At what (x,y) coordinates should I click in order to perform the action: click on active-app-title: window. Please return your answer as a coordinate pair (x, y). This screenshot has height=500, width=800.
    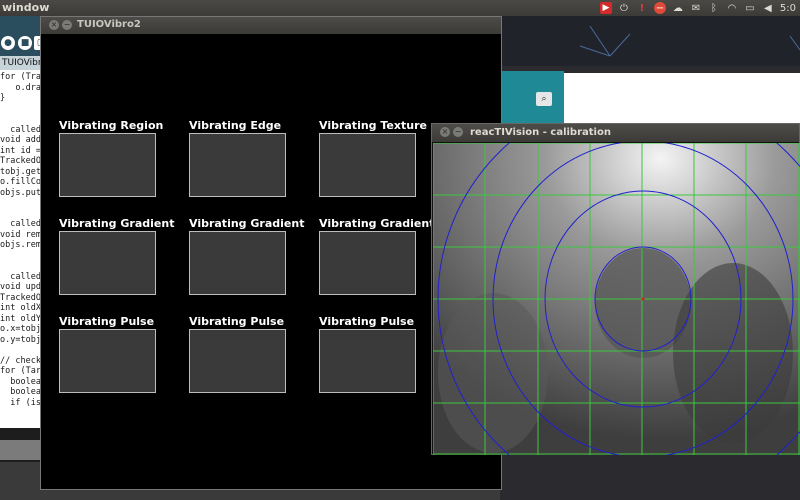
    Looking at the image, I should click on (26, 7).